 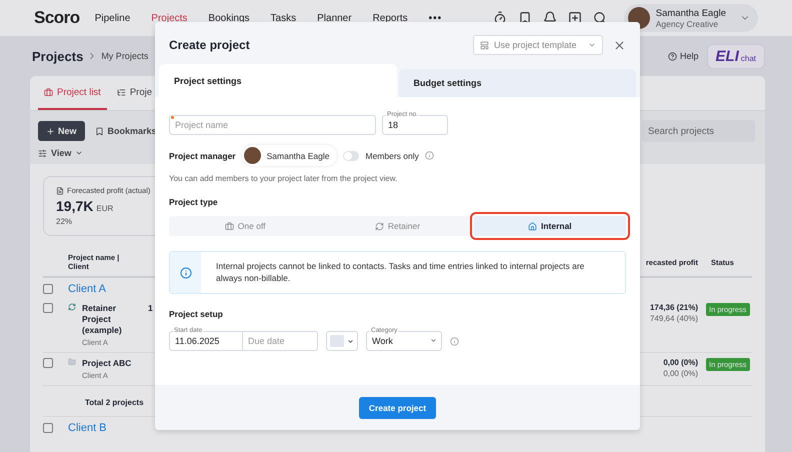 What do you see at coordinates (277, 80) in the screenshot?
I see `dialog-tab: Project settings` at bounding box center [277, 80].